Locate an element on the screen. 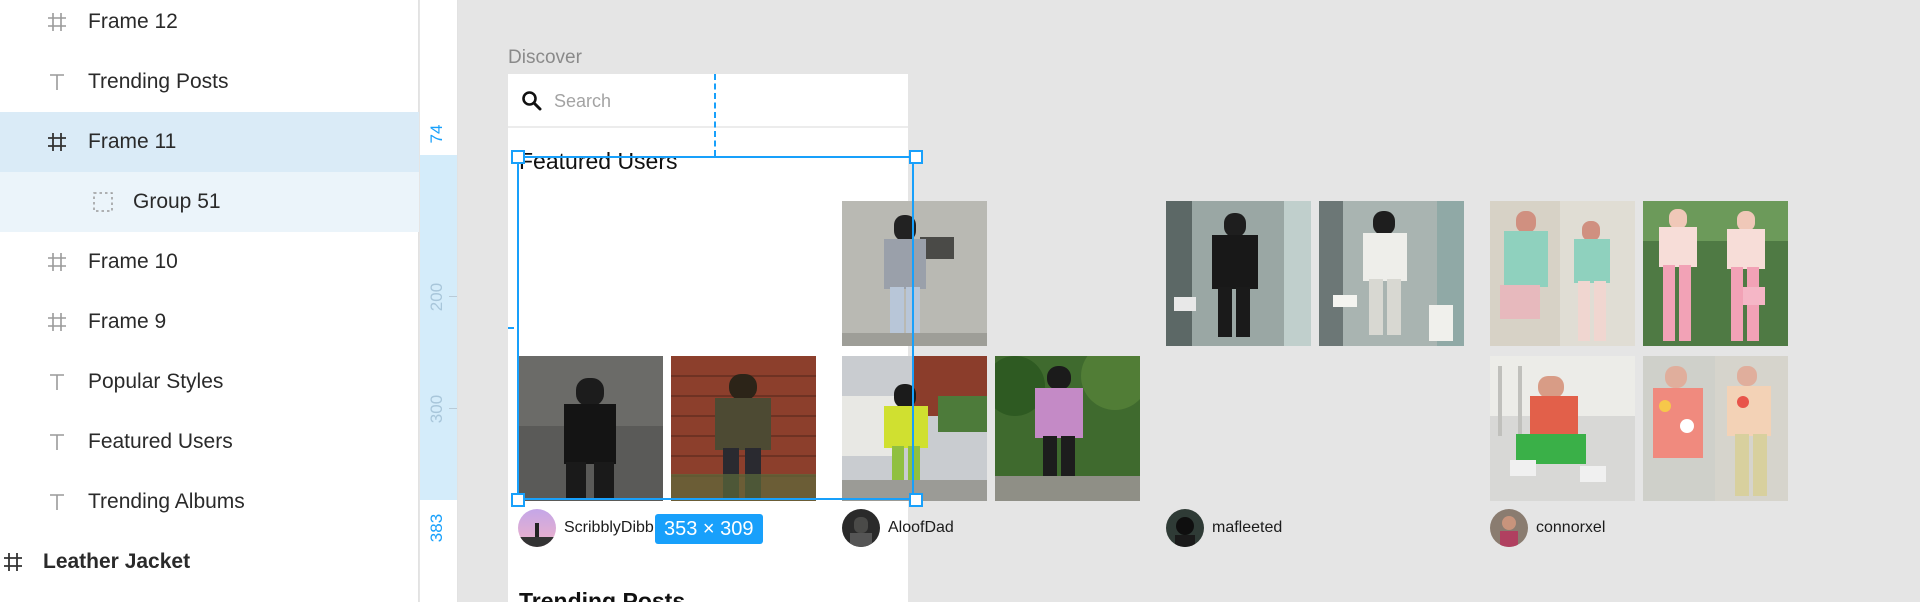 The width and height of the screenshot is (1920, 602). vertical-ruler: 74 200 300 383 is located at coordinates (439, 301).